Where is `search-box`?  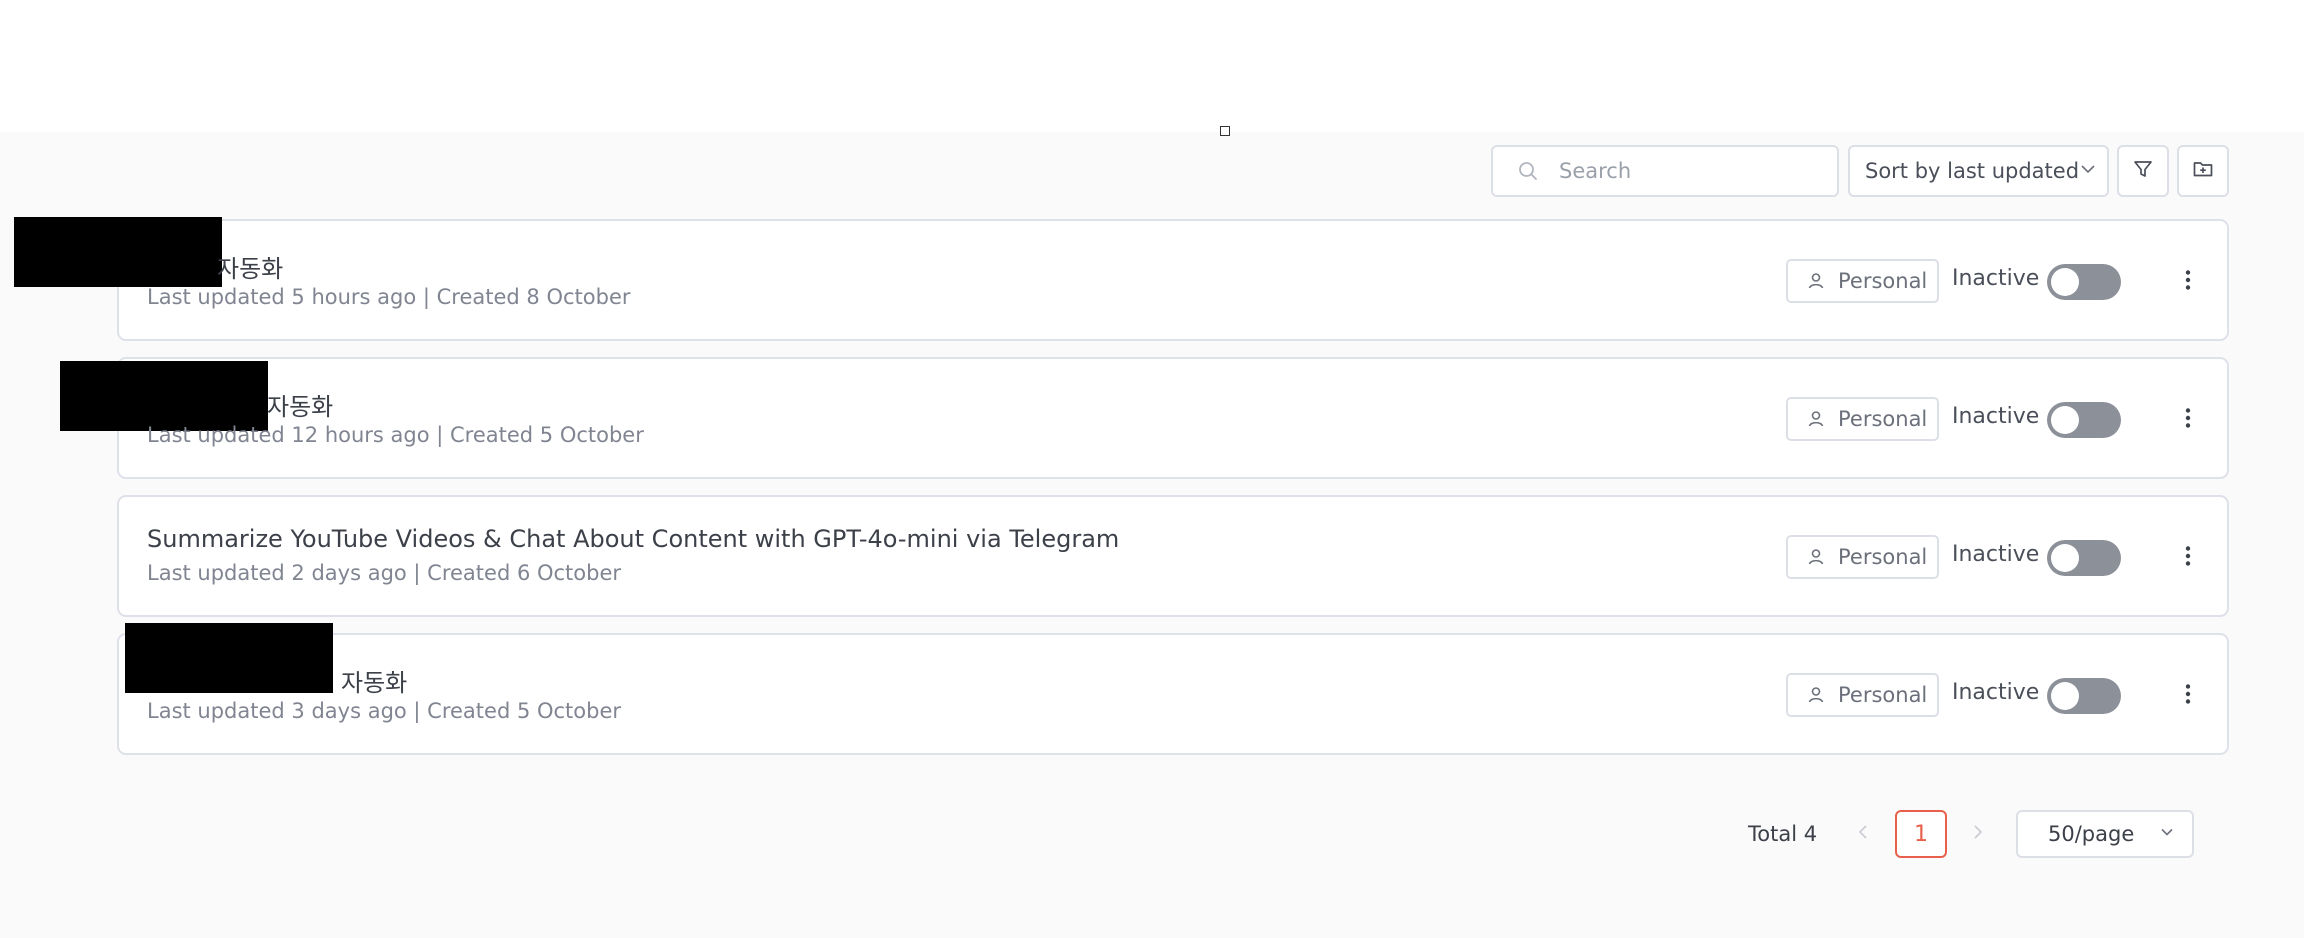 search-box is located at coordinates (1665, 171).